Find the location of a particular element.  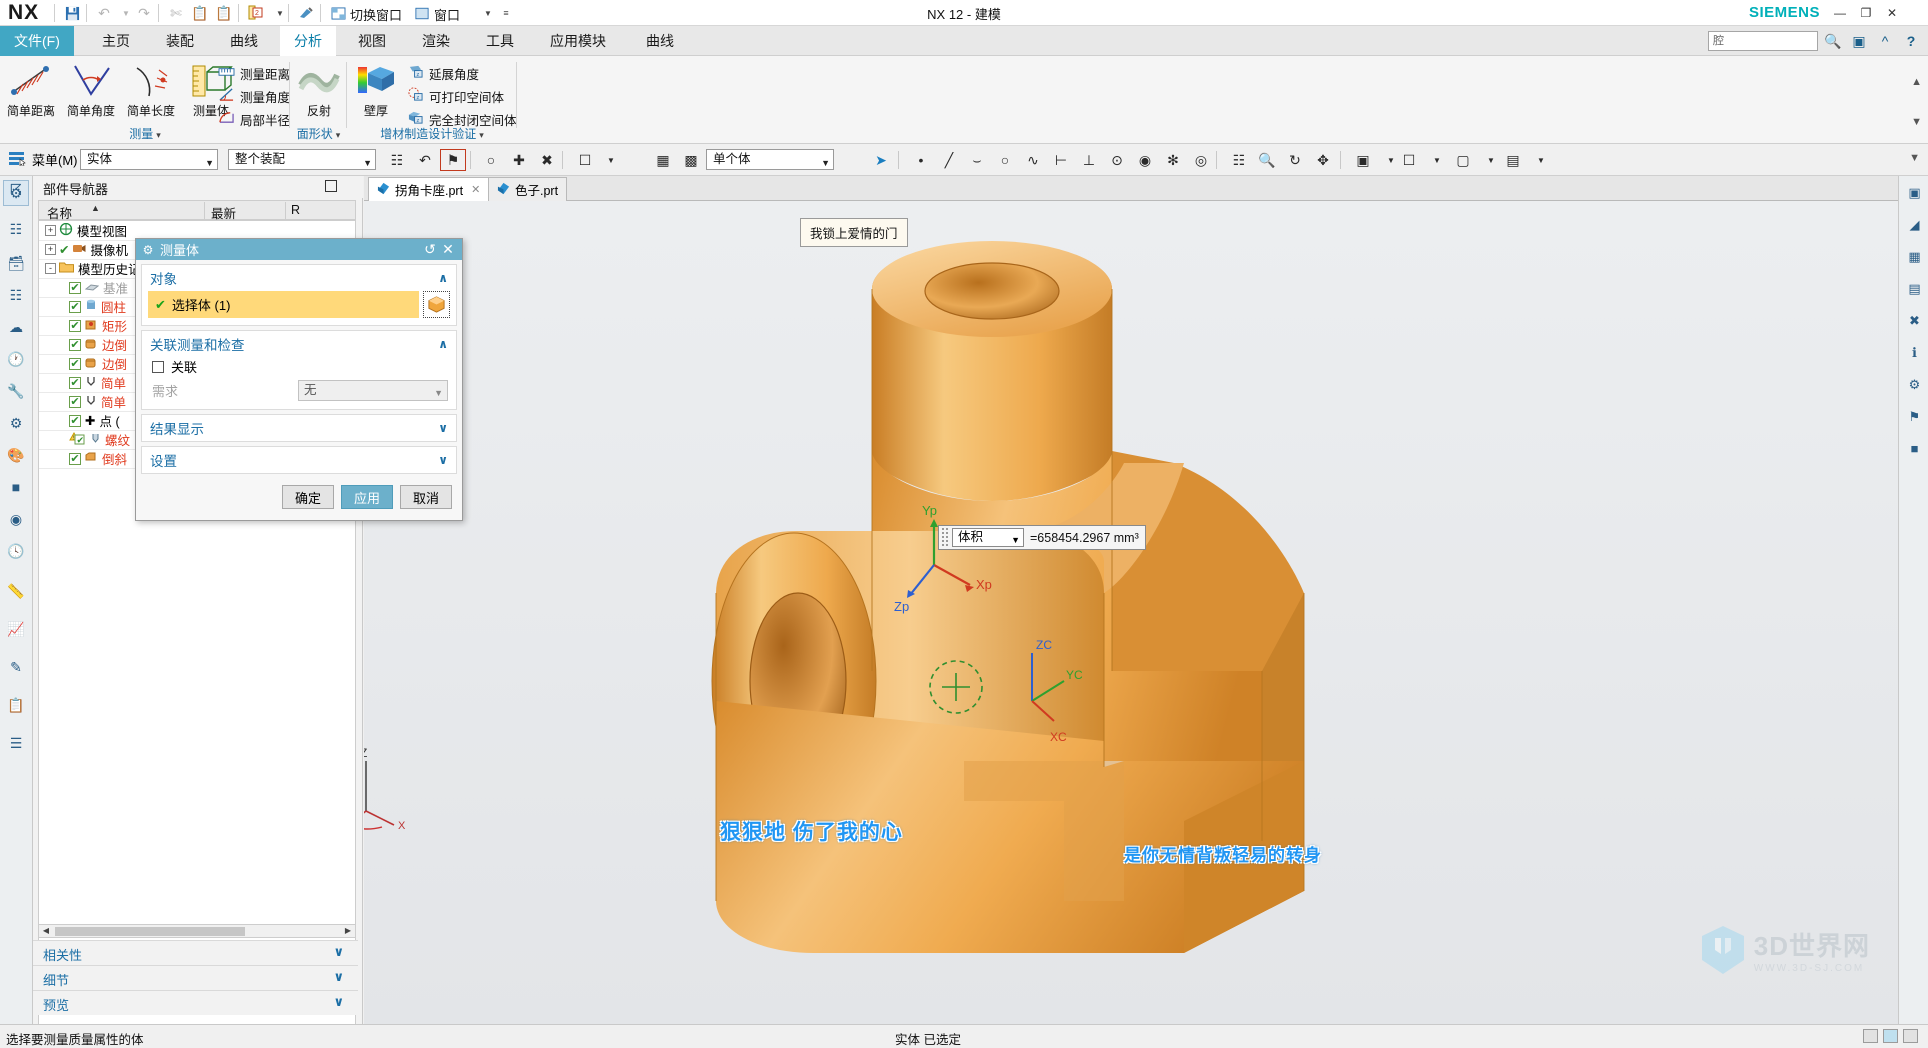

reuse-library-icon: 🗃 is located at coordinates (16, 263).